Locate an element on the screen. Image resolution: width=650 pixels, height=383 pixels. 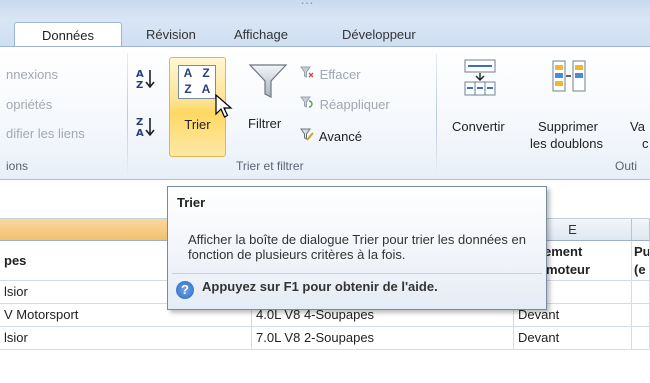
advanced-filter-icon is located at coordinates (308, 135).